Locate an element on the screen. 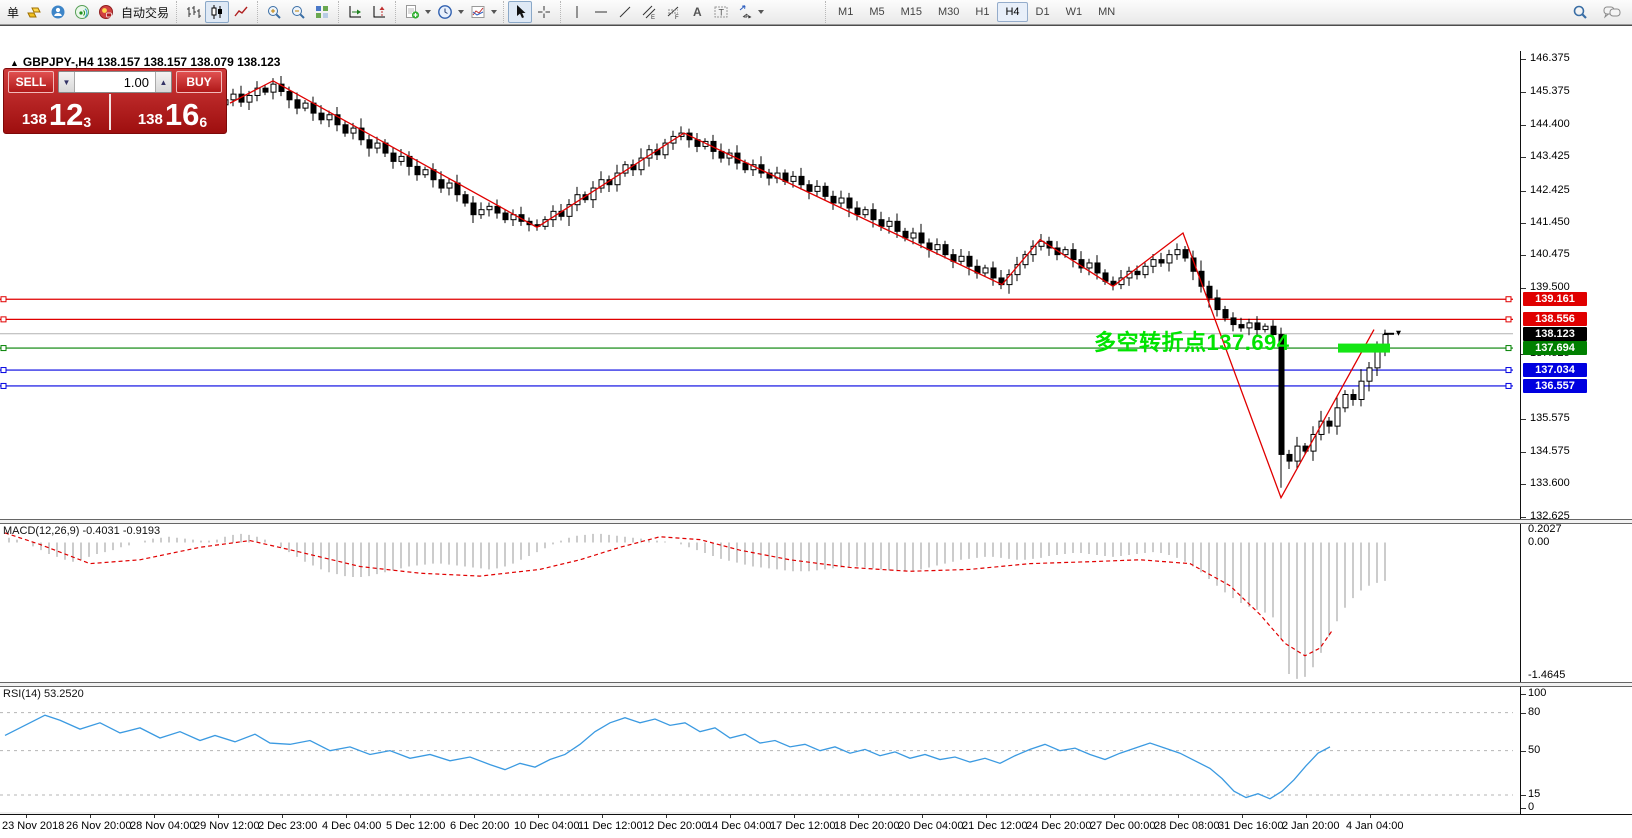  candlestick-icon is located at coordinates (217, 12).